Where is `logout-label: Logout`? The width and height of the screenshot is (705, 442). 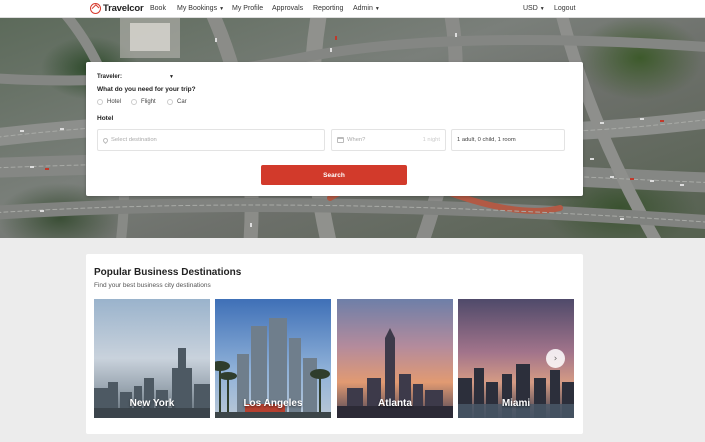
logout-label: Logout is located at coordinates (565, 8).